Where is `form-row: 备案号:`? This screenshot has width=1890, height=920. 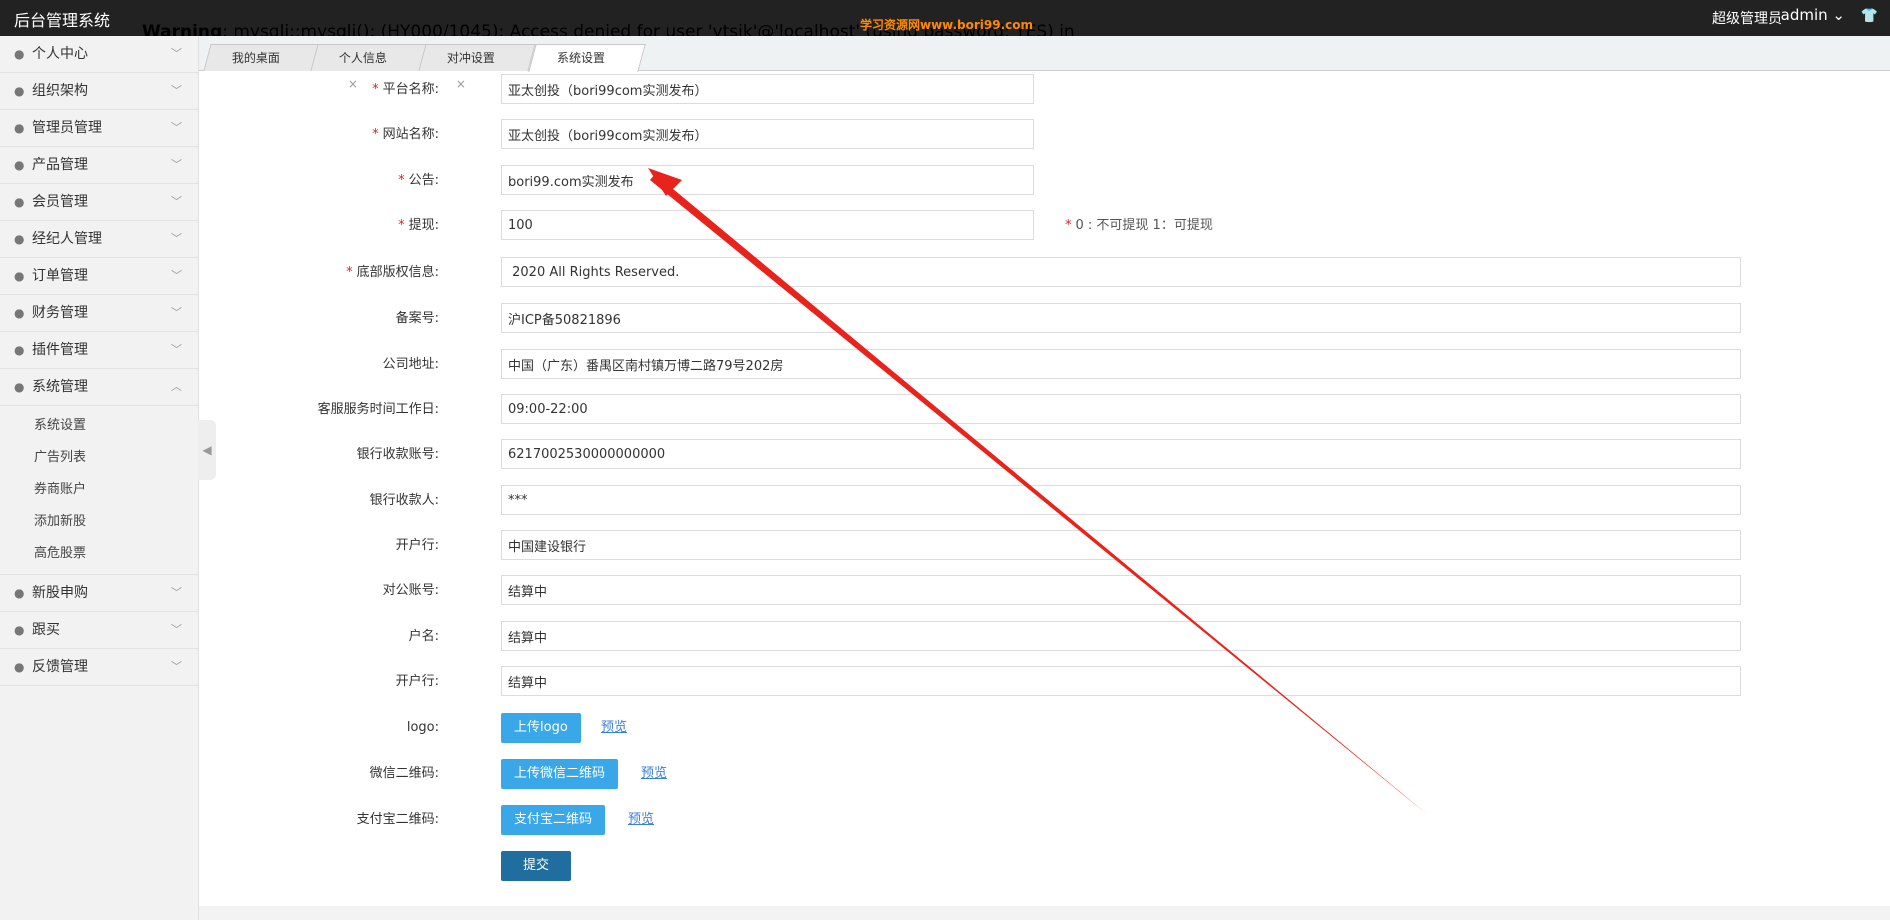 form-row: 备案号: is located at coordinates (1044, 319).